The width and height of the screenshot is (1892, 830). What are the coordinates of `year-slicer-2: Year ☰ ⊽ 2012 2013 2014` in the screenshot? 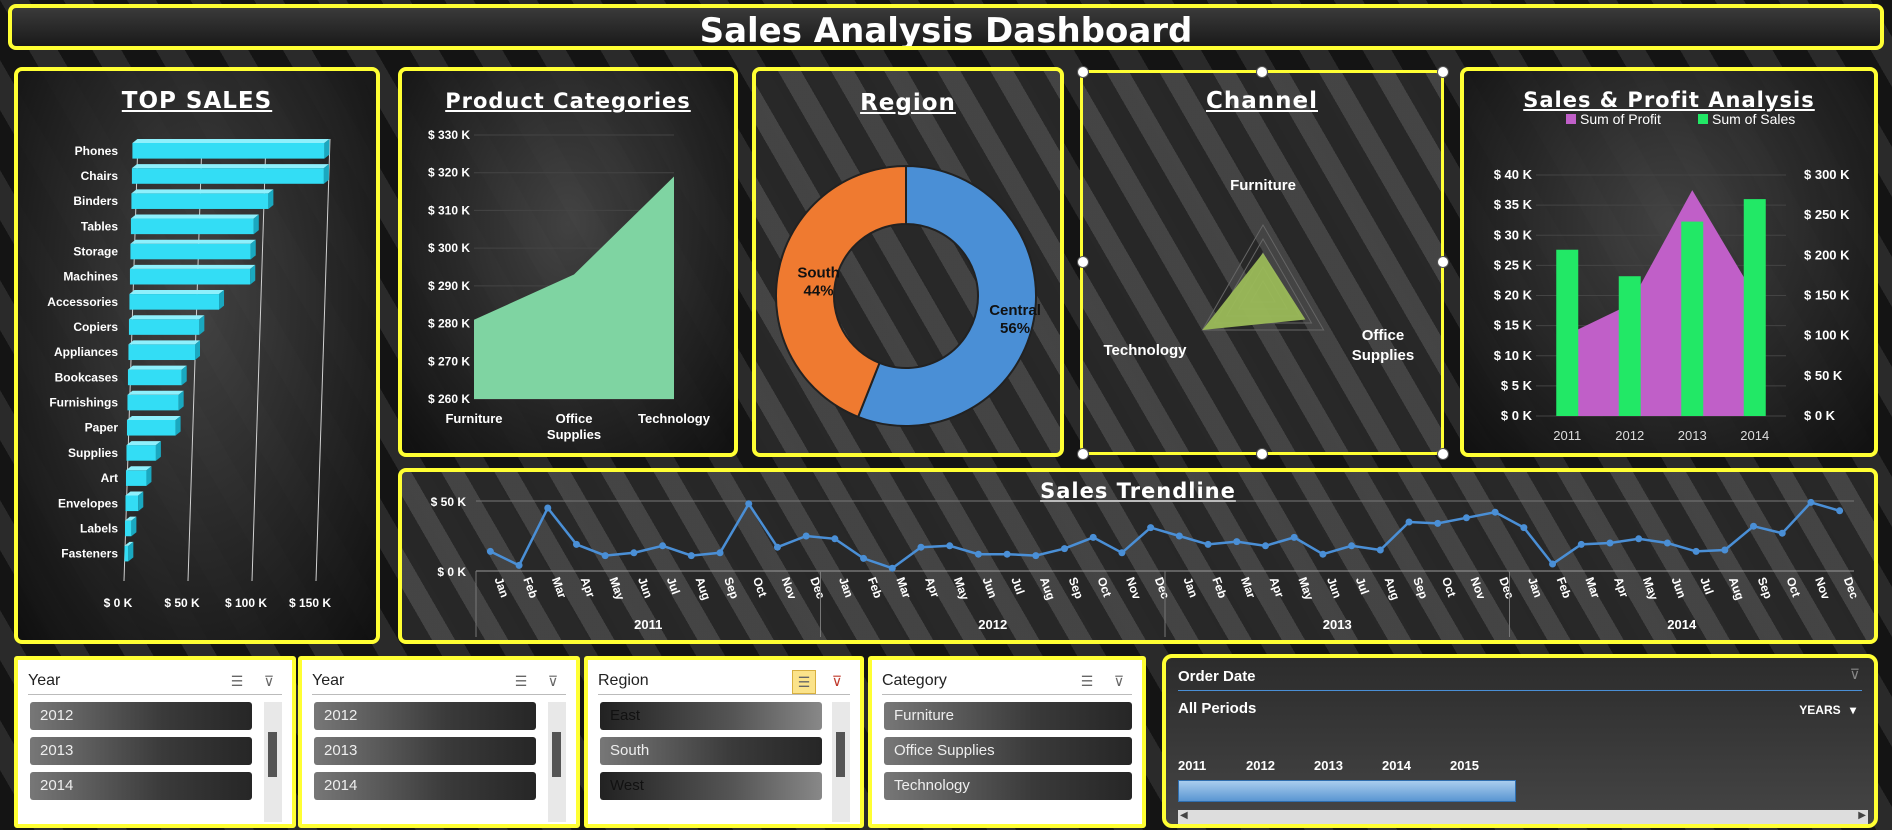 It's located at (439, 742).